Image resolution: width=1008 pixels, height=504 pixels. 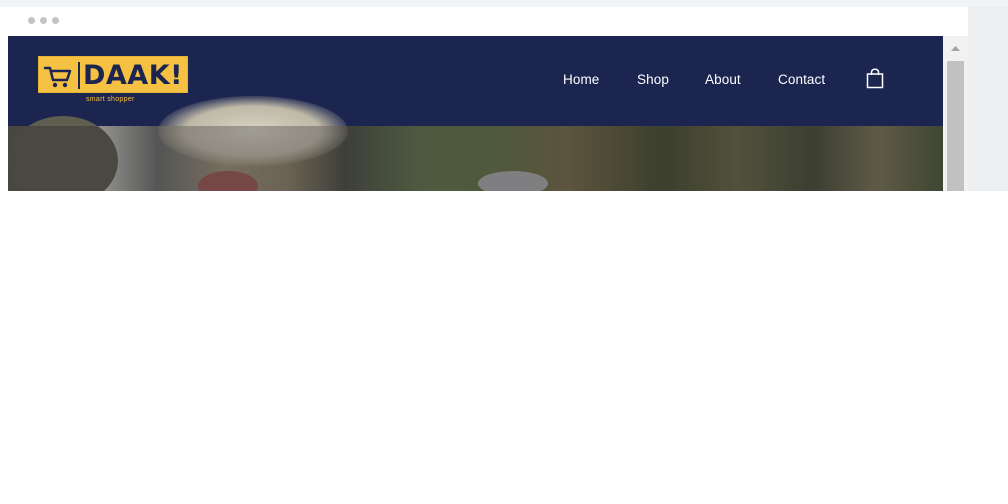 I want to click on brand-tagline: smart shopper, so click(x=110, y=99).